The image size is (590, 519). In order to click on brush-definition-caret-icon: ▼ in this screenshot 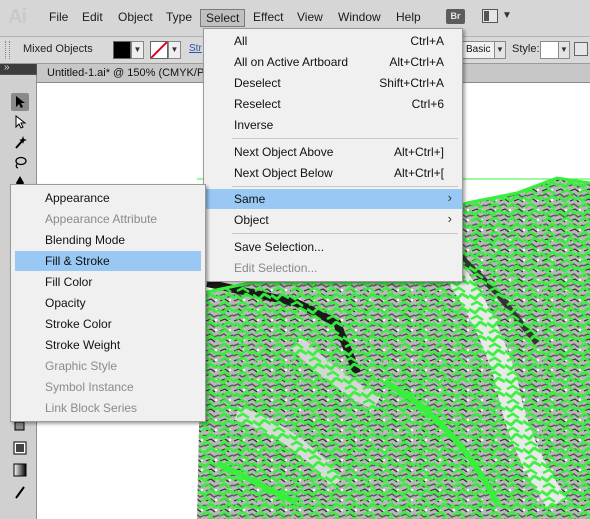, I will do `click(500, 50)`.